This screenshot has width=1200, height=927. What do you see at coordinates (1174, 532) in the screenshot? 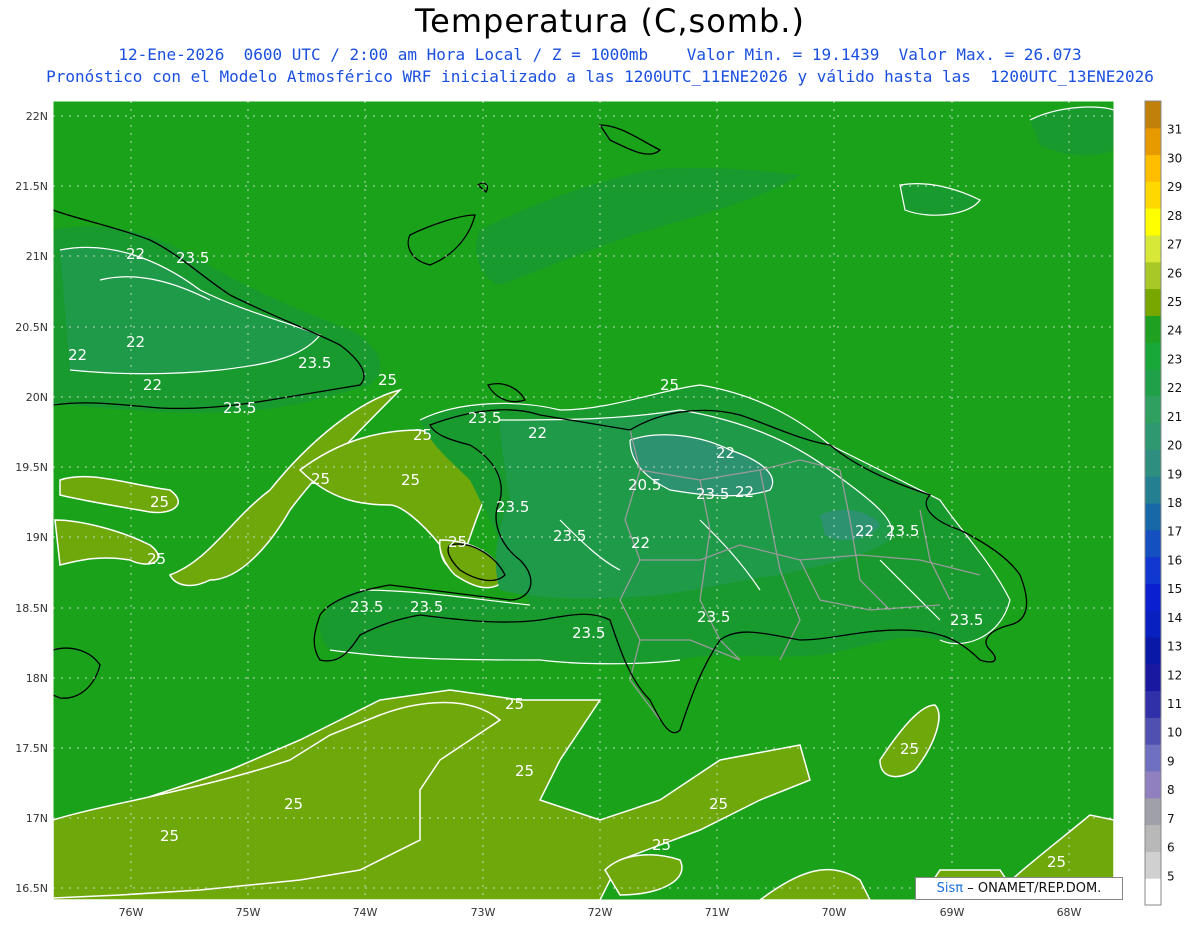
I see `colorbar-label: 17` at bounding box center [1174, 532].